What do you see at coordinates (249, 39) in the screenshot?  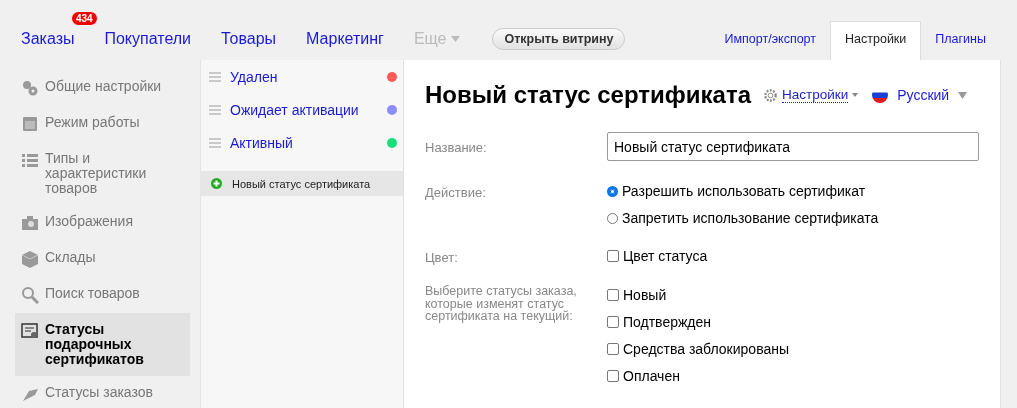 I see `nav-link: Товары` at bounding box center [249, 39].